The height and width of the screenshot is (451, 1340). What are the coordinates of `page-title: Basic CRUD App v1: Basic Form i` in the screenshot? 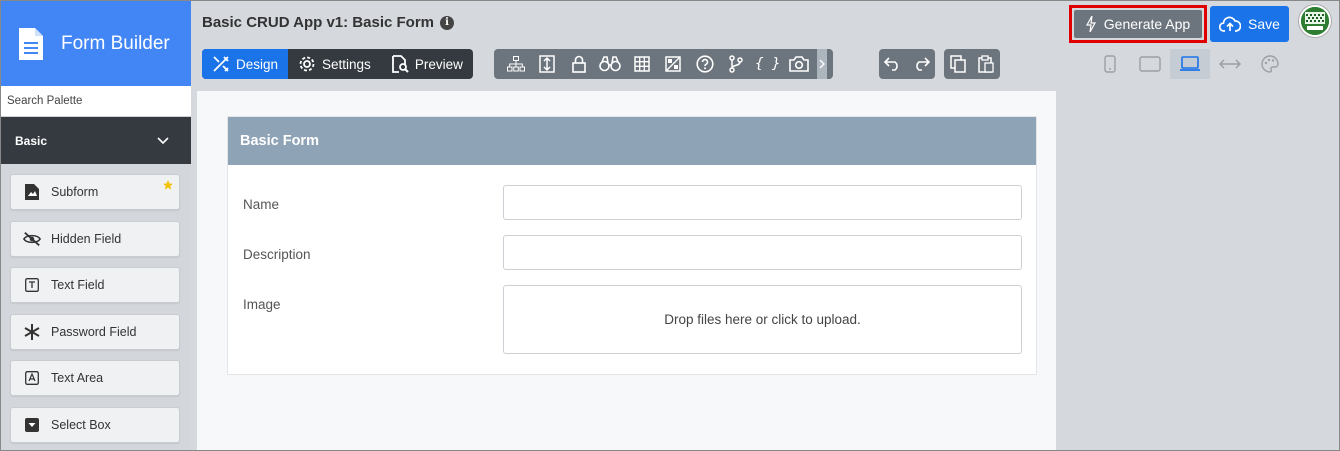 It's located at (328, 22).